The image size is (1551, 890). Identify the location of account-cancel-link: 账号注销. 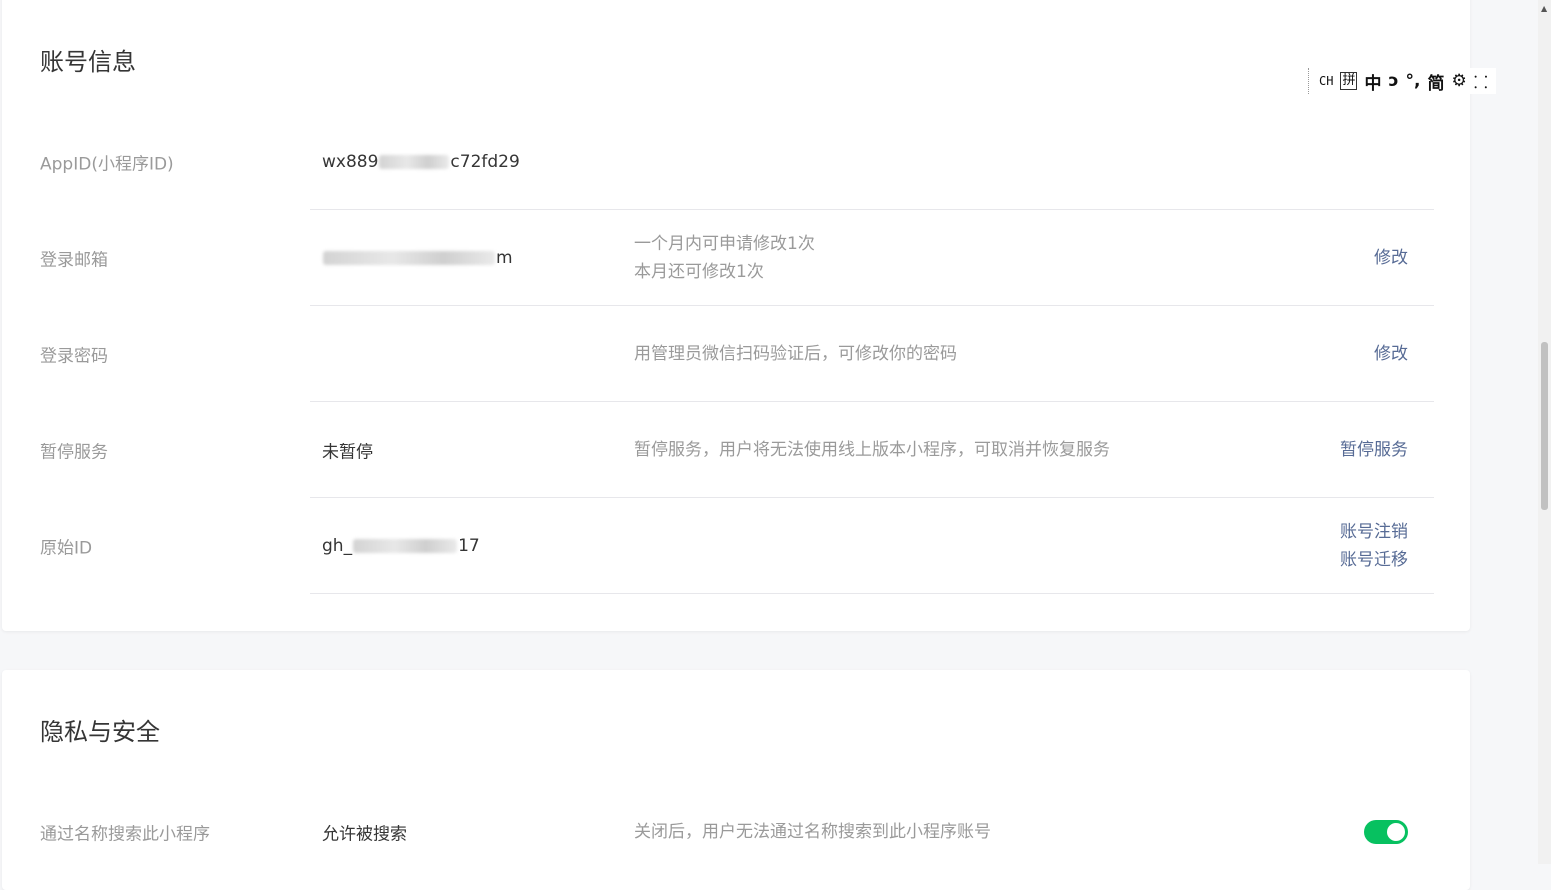
(1374, 532).